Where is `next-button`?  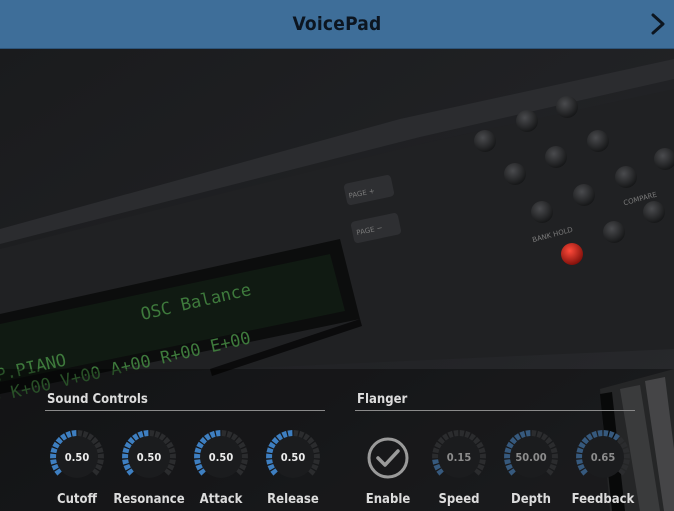
next-button is located at coordinates (658, 24).